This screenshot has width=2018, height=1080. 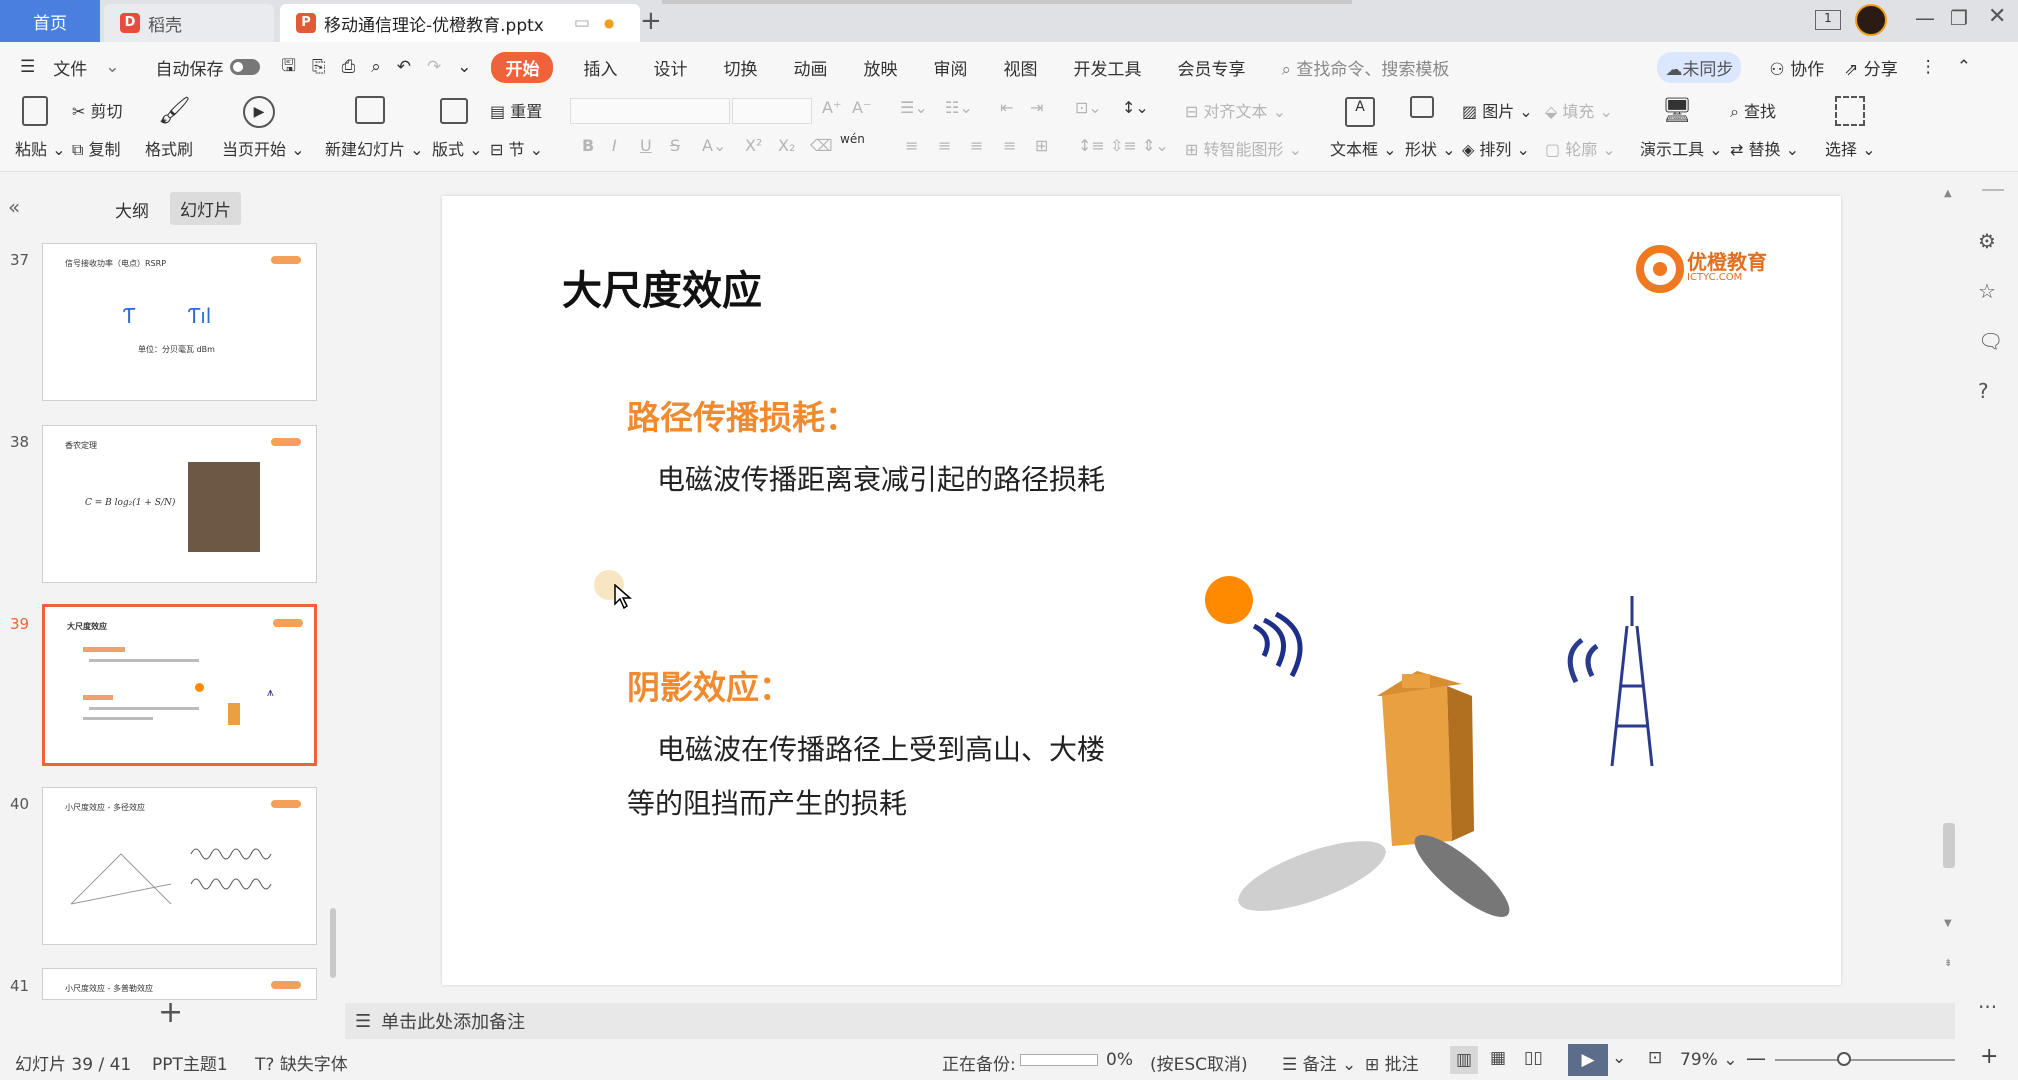 What do you see at coordinates (1983, 391) in the screenshot?
I see `help-icon: ?` at bounding box center [1983, 391].